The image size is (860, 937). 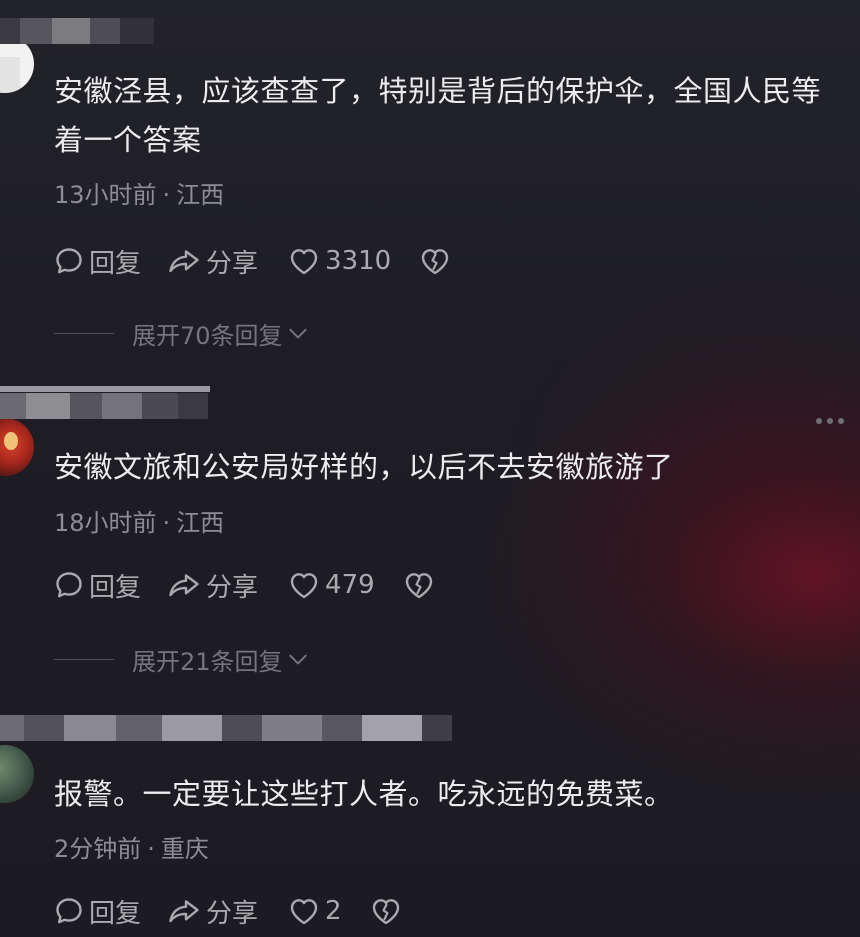 I want to click on comment-time: 18小时前, so click(x=105, y=523).